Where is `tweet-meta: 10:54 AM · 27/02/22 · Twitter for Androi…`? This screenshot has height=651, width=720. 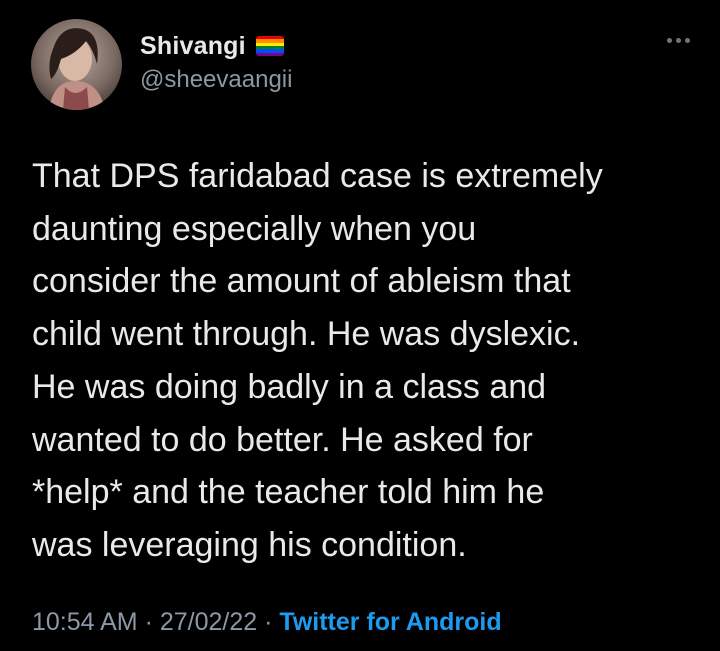
tweet-meta: 10:54 AM · 27/02/22 · Twitter for Androi… is located at coordinates (267, 622).